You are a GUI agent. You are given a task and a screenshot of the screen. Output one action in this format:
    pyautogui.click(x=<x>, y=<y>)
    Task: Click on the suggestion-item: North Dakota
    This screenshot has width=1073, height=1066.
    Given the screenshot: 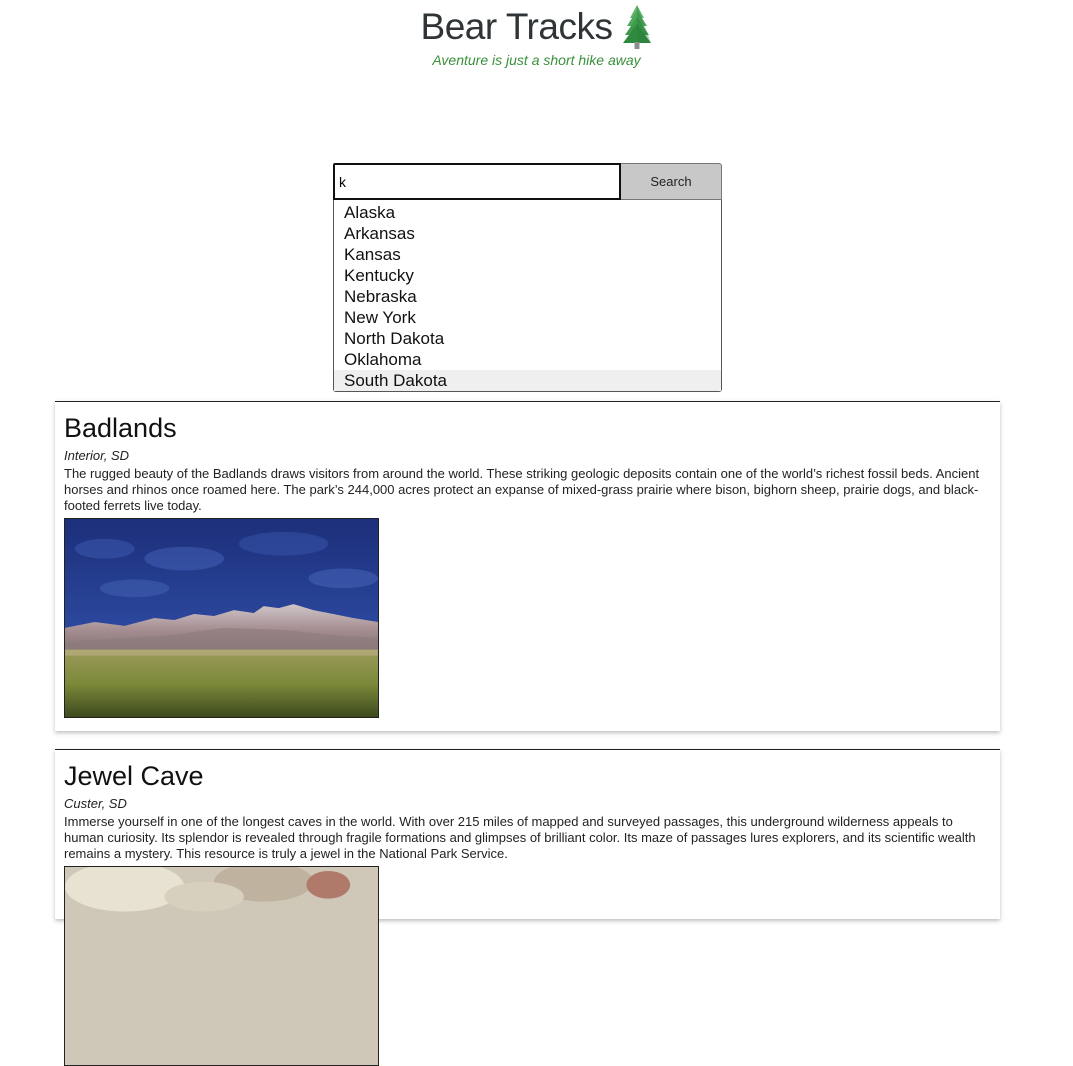 What is the action you would take?
    pyautogui.click(x=527, y=338)
    